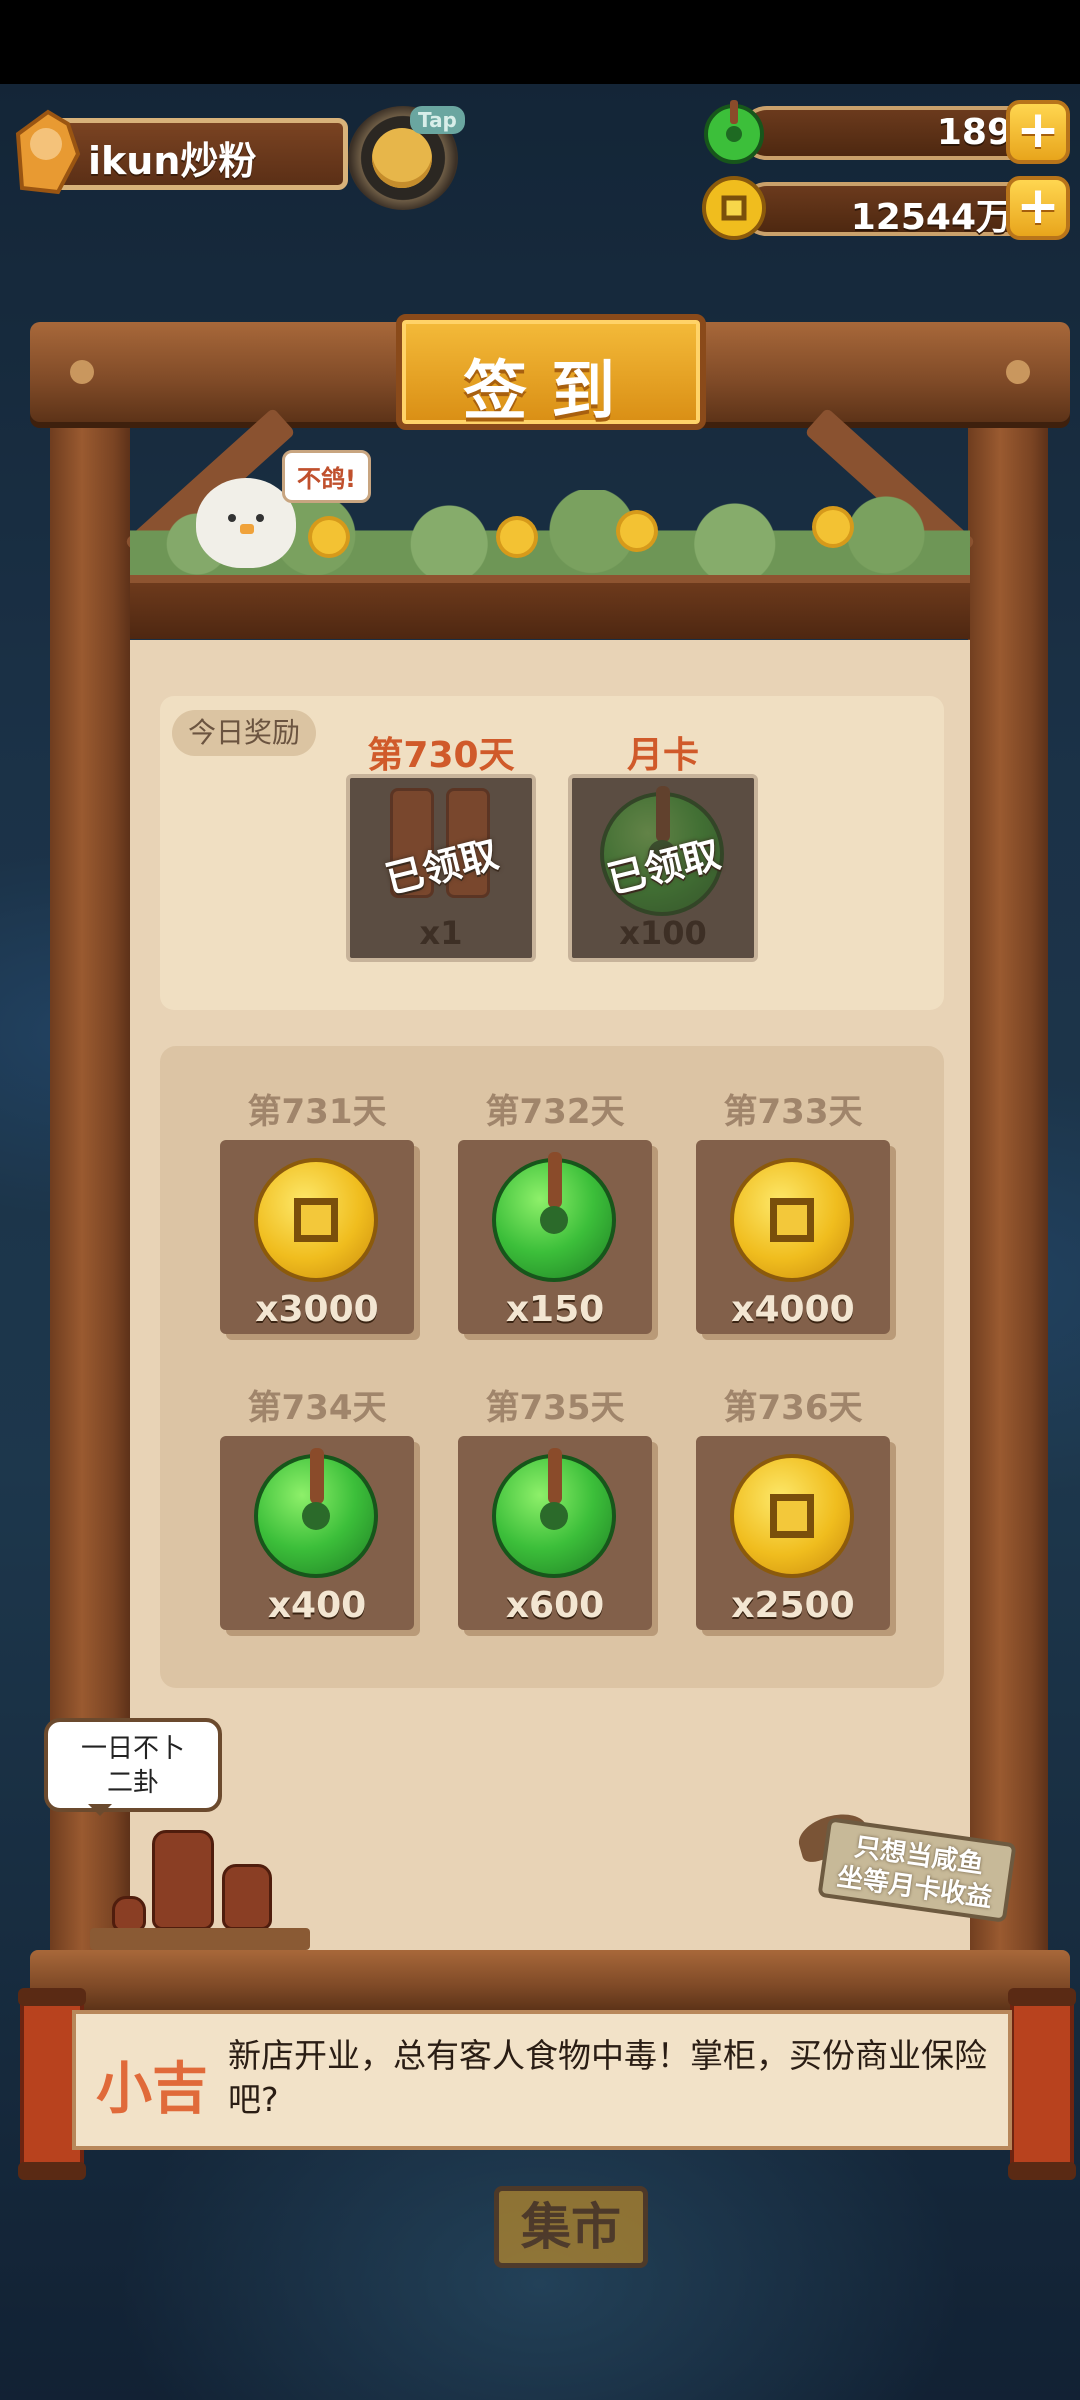  Describe the element at coordinates (90, 1145) in the screenshot. I see `frame-post-left` at that location.